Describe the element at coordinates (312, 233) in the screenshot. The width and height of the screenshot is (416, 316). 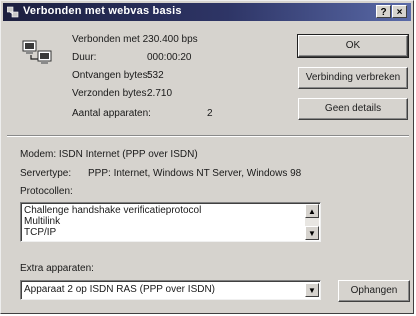
I see `scroll-down-arrow-icon: ▼` at that location.